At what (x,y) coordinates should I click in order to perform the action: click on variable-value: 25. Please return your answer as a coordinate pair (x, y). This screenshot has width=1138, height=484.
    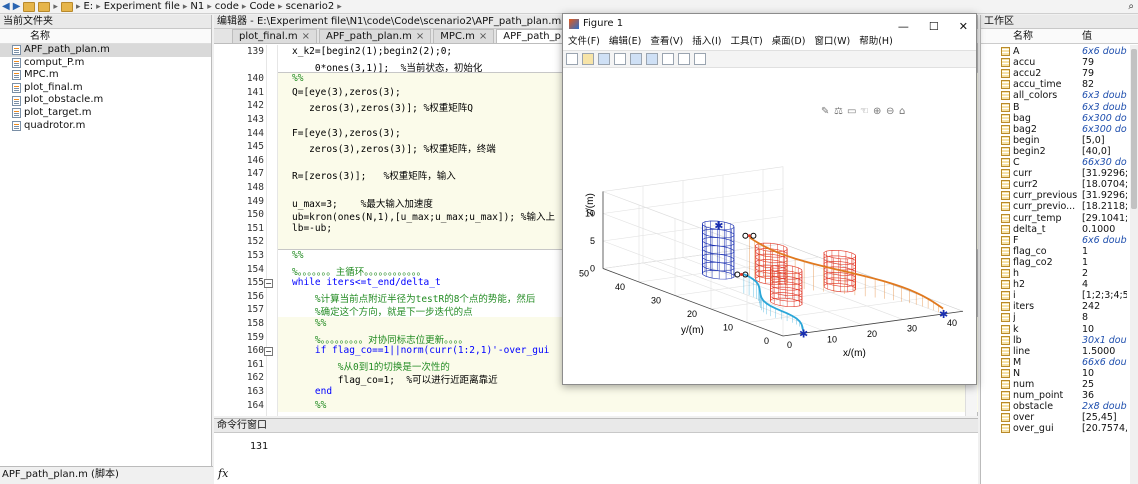
    Looking at the image, I should click on (1104, 384).